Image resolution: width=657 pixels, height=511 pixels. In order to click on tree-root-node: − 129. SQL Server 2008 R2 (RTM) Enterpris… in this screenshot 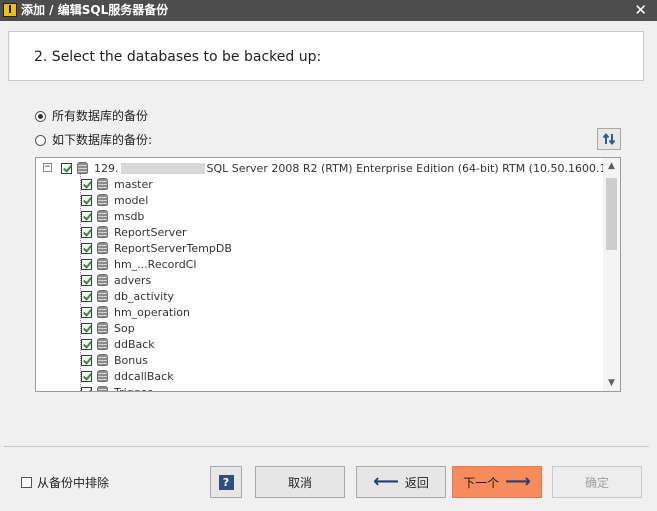, I will do `click(323, 168)`.